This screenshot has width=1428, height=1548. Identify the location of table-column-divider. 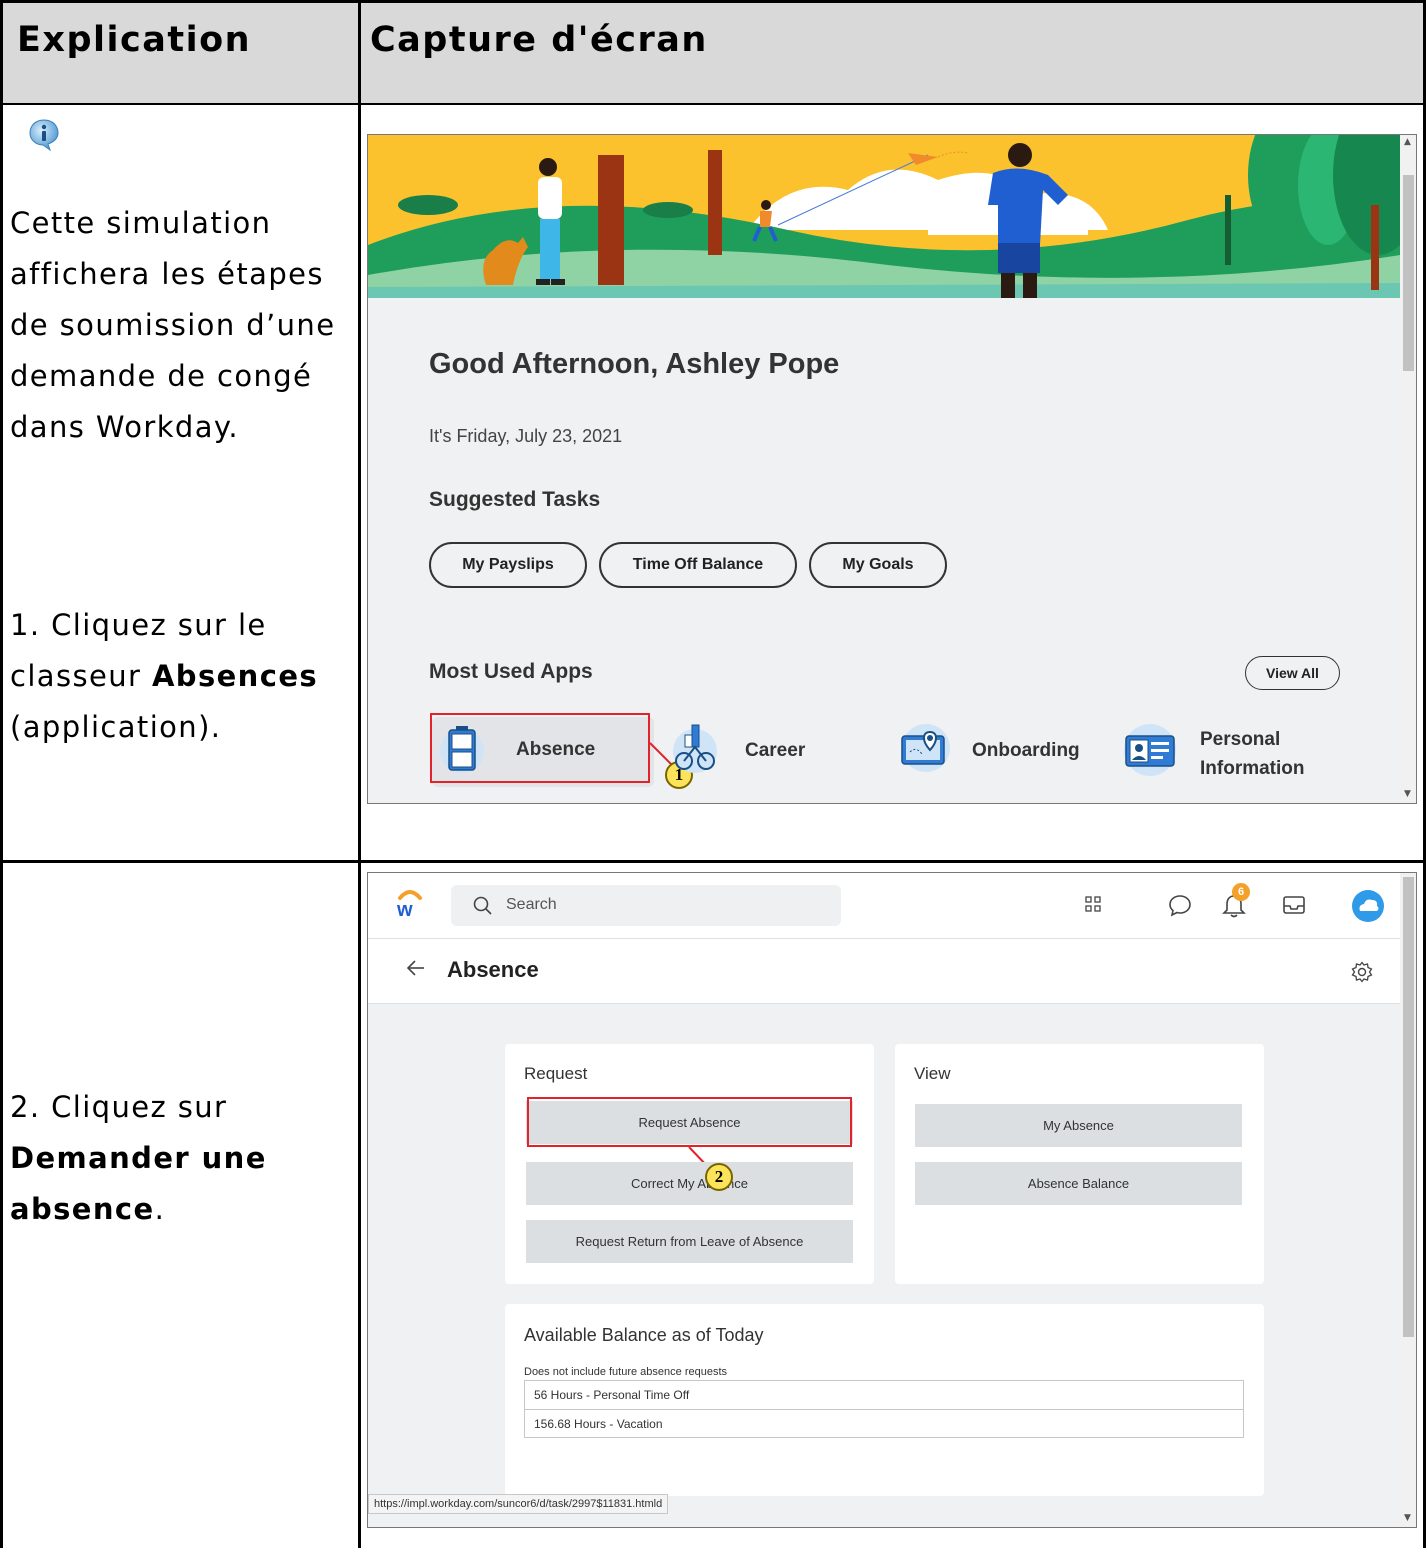
(359, 774).